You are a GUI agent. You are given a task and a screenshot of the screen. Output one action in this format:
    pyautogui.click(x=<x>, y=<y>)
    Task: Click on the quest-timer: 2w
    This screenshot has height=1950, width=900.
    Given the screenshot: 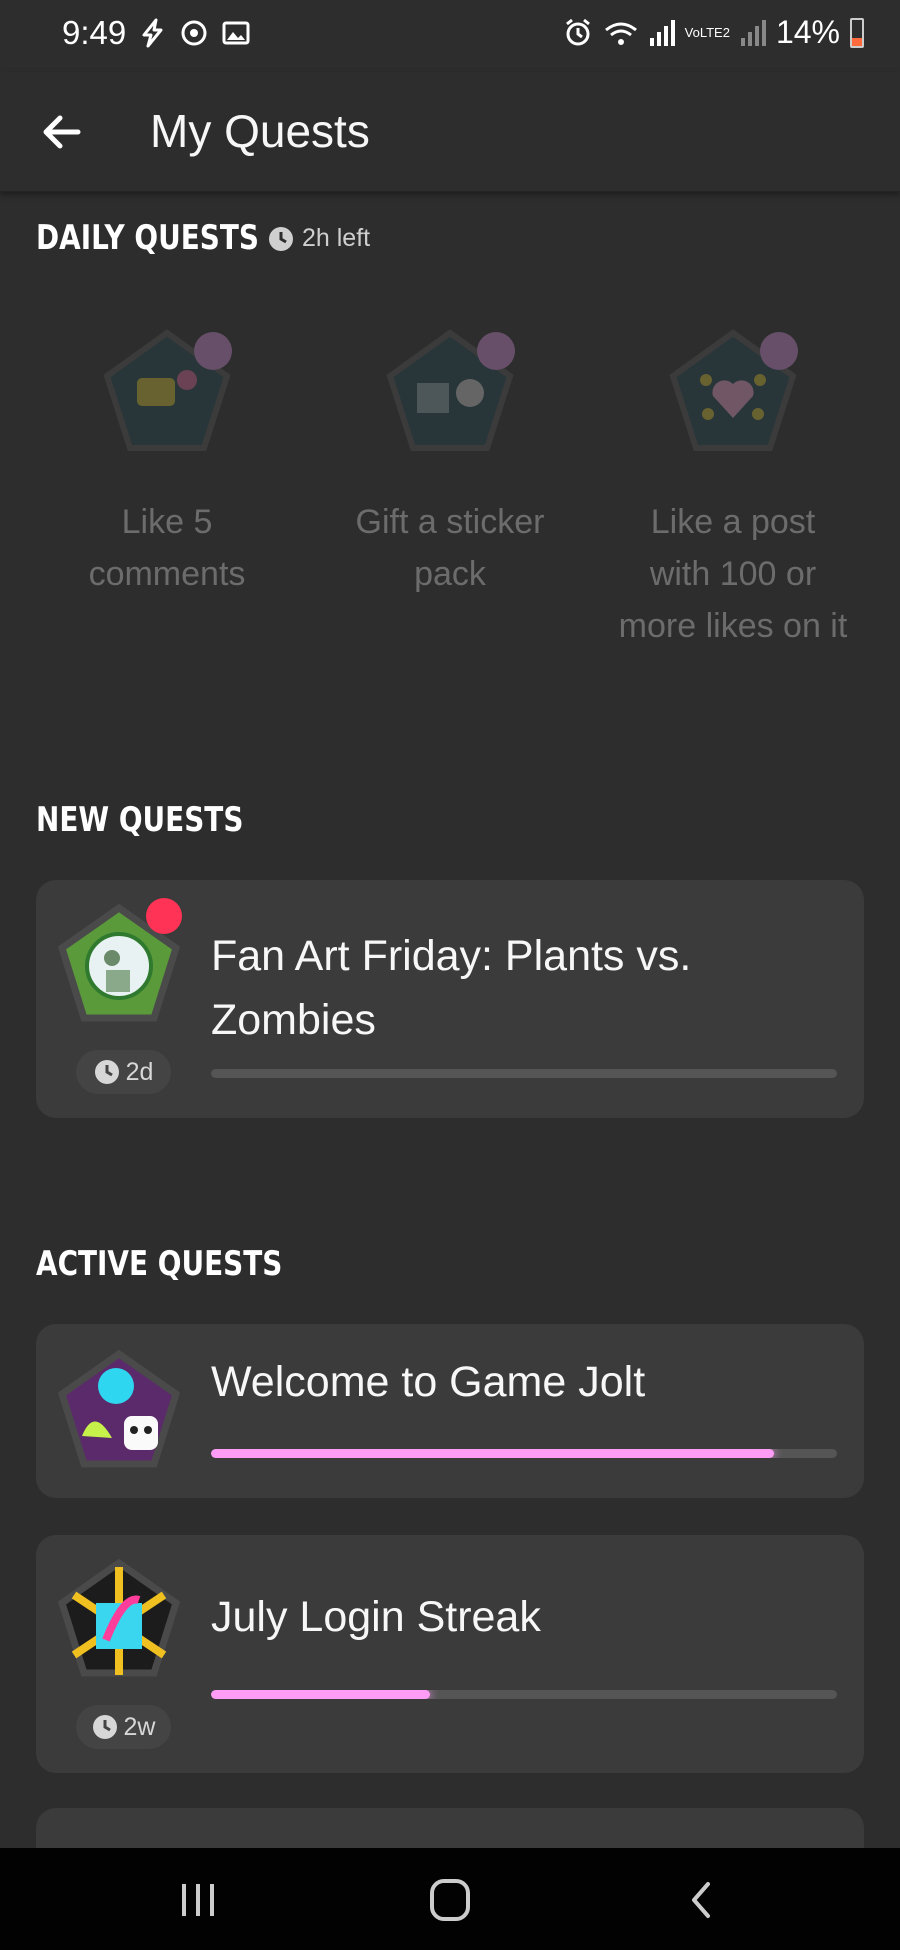 What is the action you would take?
    pyautogui.click(x=123, y=1727)
    